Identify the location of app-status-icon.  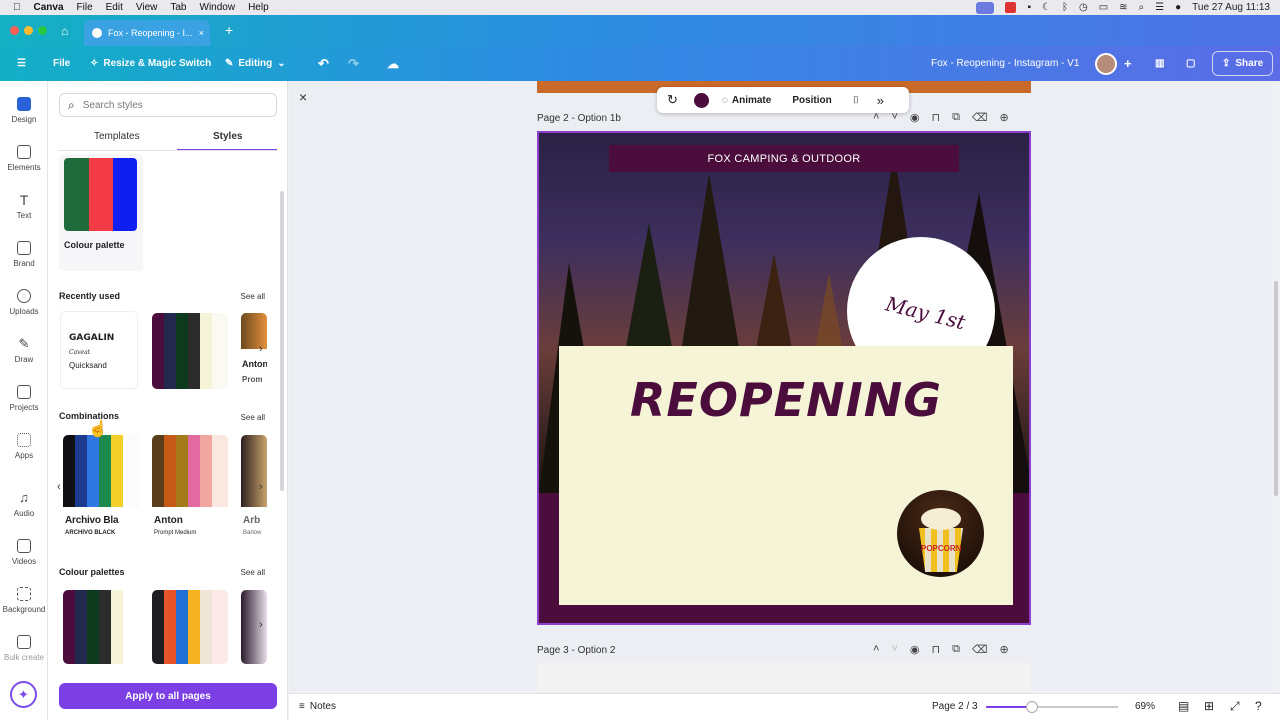
(1011, 7).